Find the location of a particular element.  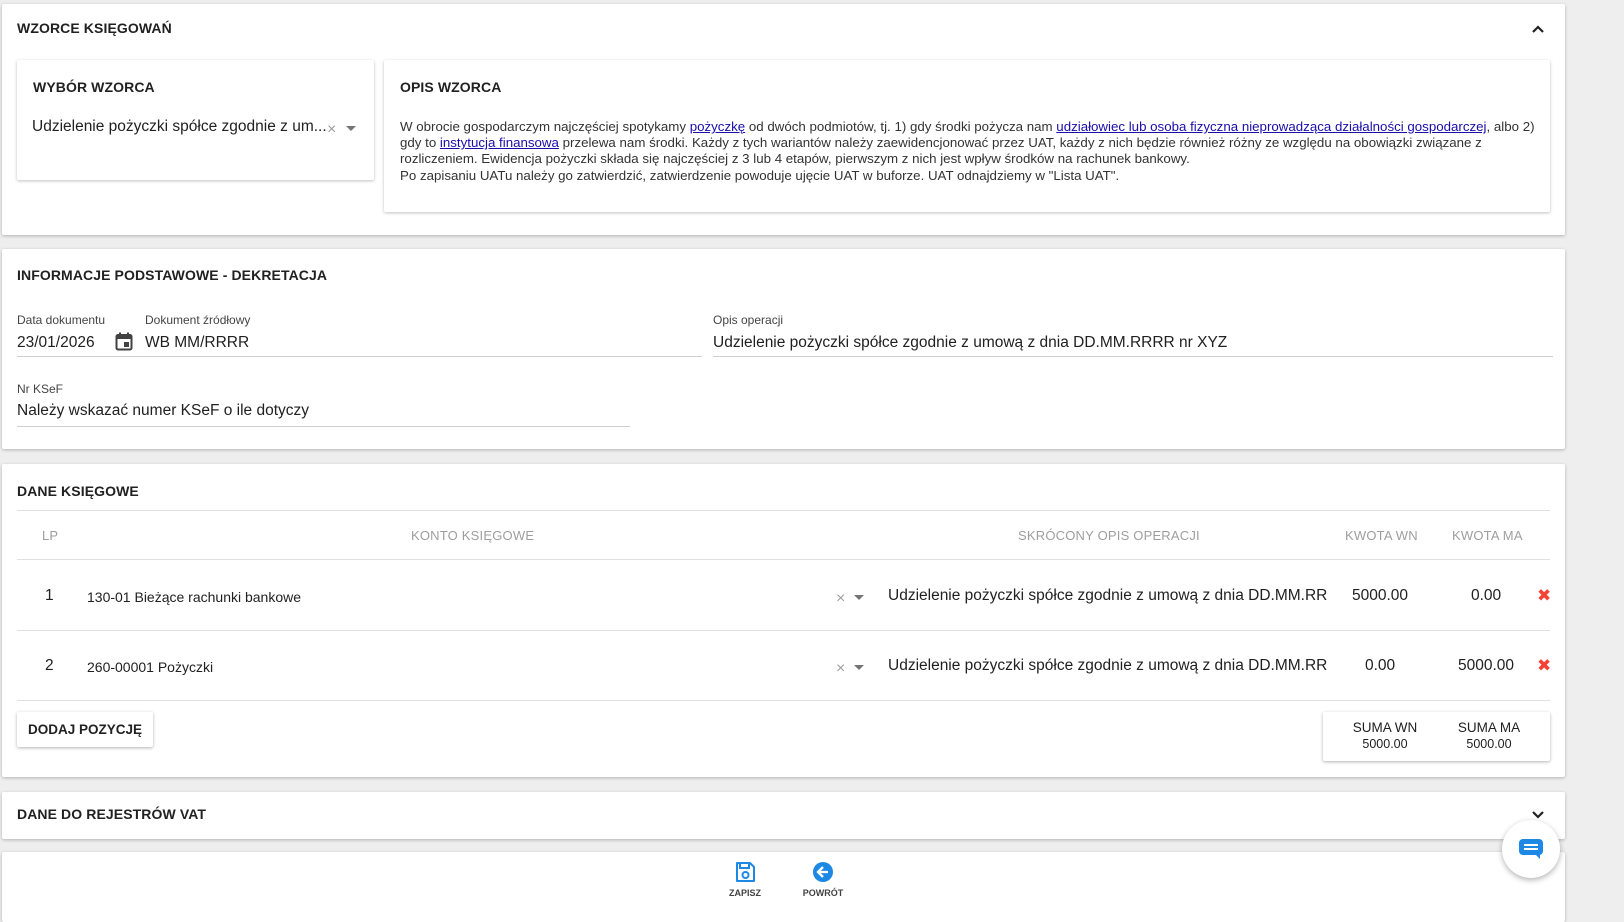

source-doc-label: Dokument źródłowy is located at coordinates (198, 320).